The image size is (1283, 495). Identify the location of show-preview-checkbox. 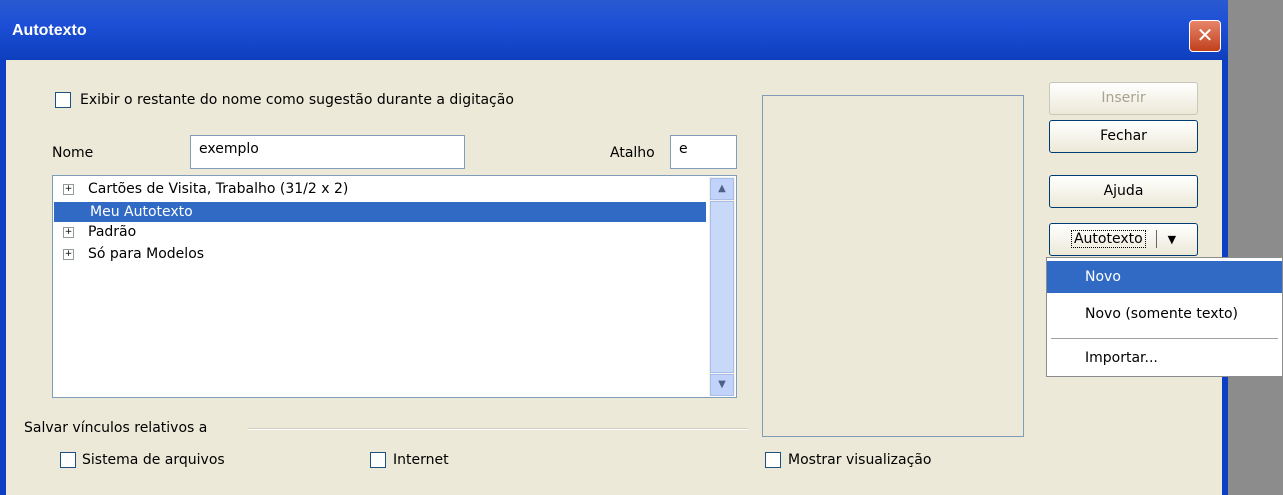
(773, 460).